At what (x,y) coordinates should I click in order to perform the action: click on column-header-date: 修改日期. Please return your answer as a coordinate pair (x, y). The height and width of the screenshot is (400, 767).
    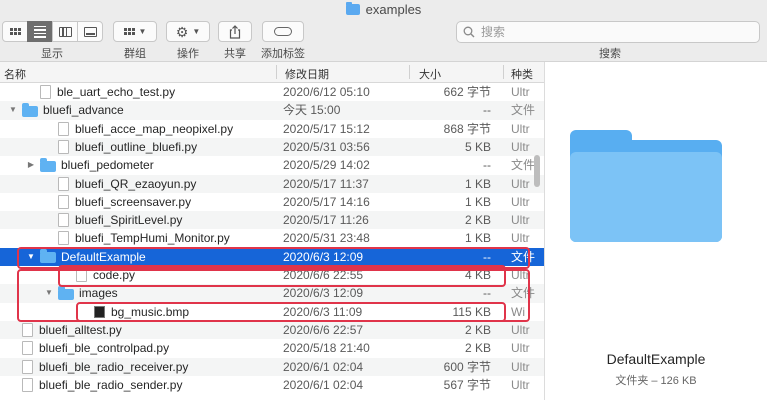
    Looking at the image, I should click on (307, 74).